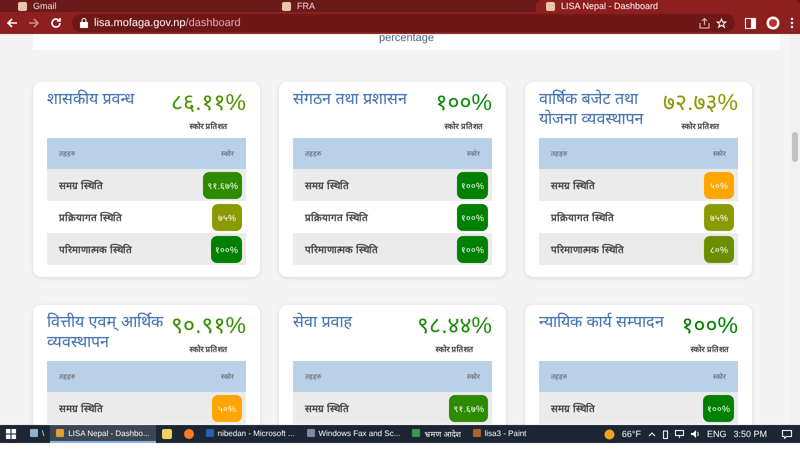 The width and height of the screenshot is (800, 463). What do you see at coordinates (105, 333) in the screenshot?
I see `card-title: वित्तीय एवम् आर्थिक व्यवस्थापन` at bounding box center [105, 333].